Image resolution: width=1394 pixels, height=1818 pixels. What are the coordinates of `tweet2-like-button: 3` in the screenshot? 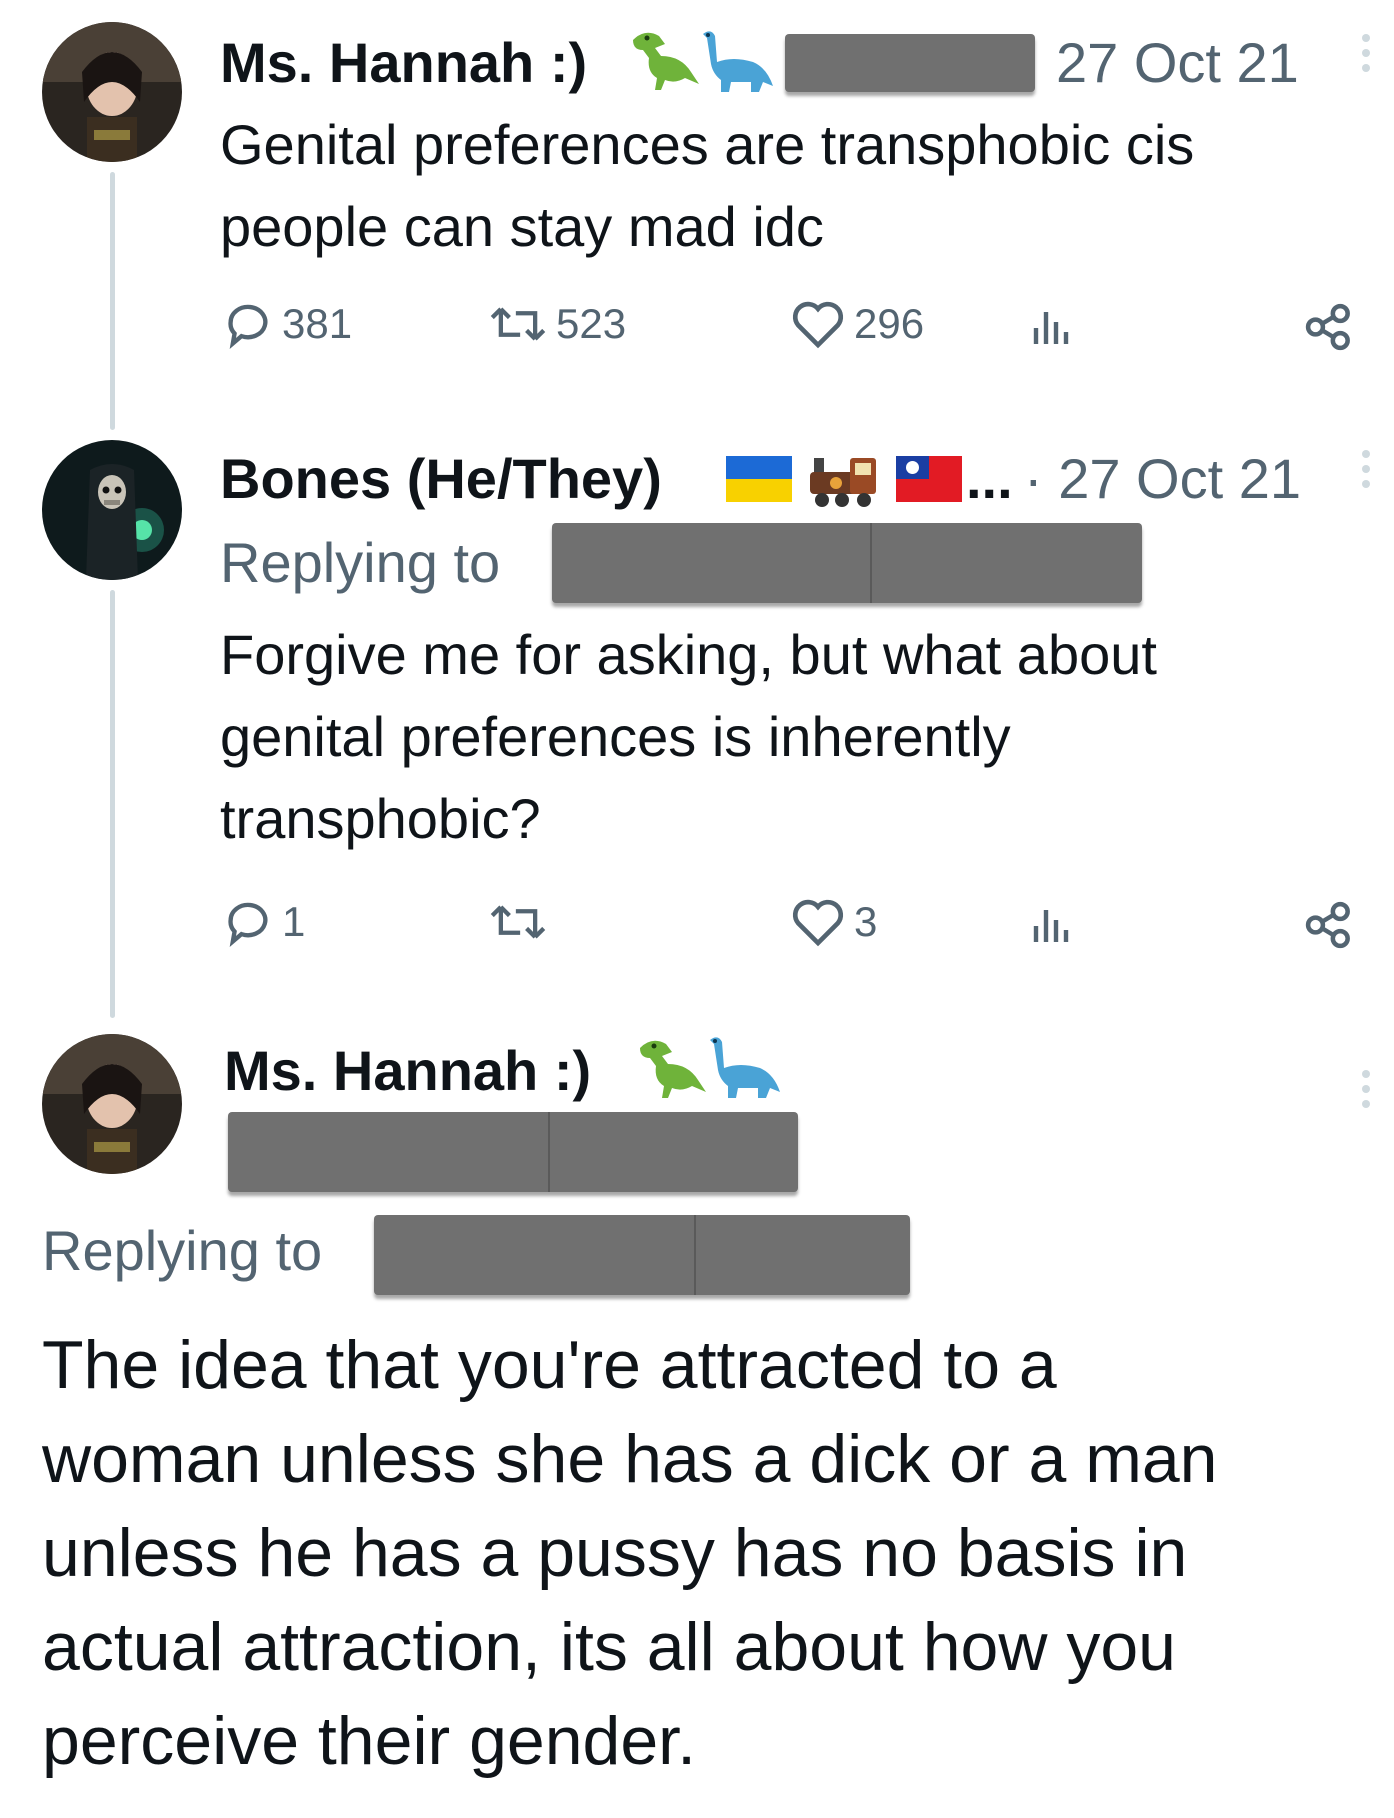 It's located at (833, 922).